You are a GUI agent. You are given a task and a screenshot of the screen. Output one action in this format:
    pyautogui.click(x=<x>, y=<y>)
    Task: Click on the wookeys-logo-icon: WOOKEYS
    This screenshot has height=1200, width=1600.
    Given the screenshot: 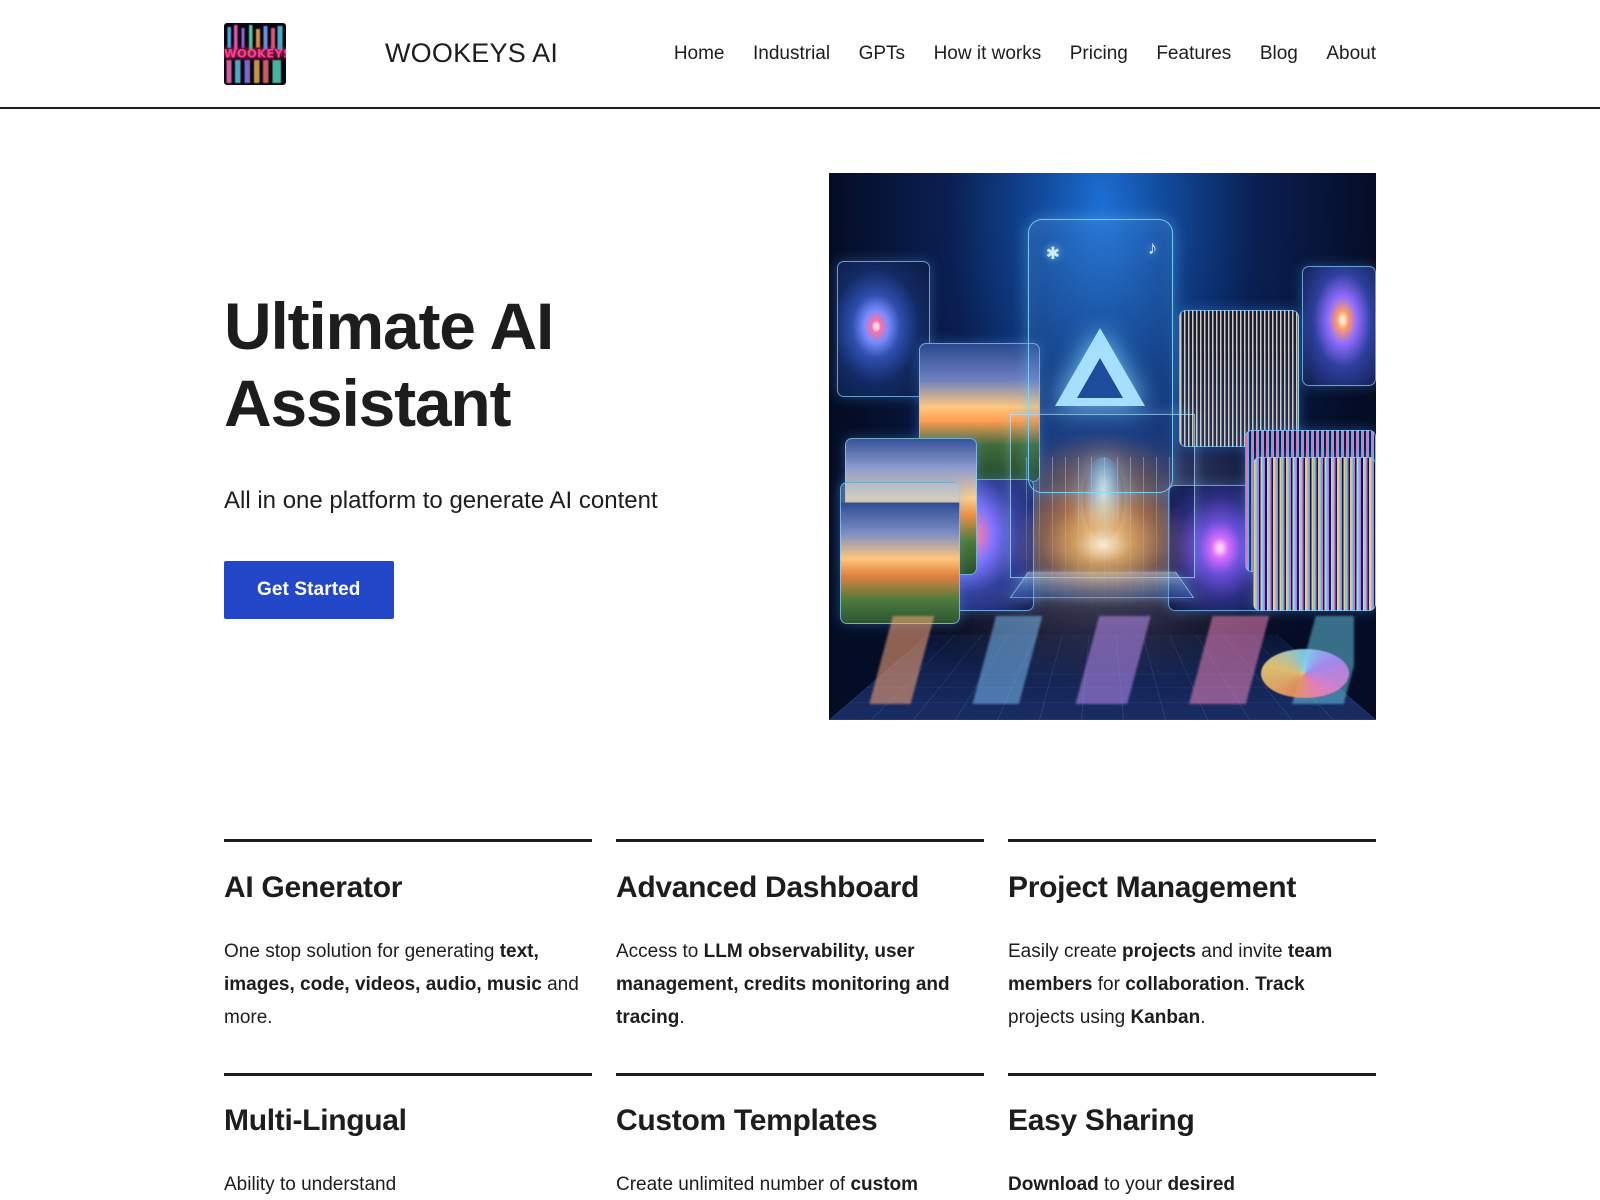 What is the action you would take?
    pyautogui.click(x=255, y=53)
    